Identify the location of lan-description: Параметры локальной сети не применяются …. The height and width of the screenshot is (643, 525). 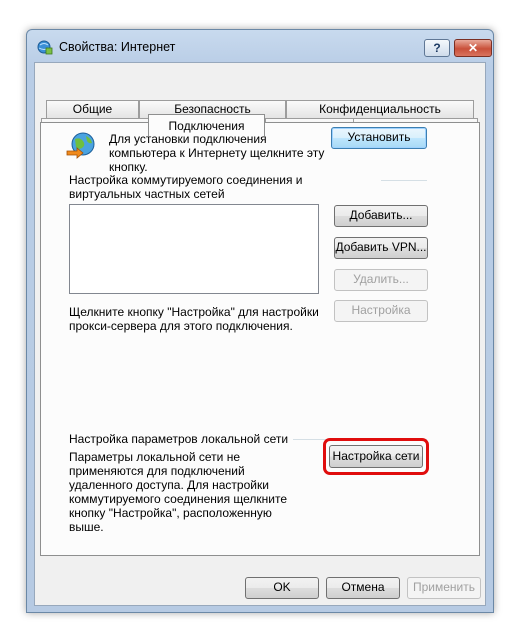
(178, 492).